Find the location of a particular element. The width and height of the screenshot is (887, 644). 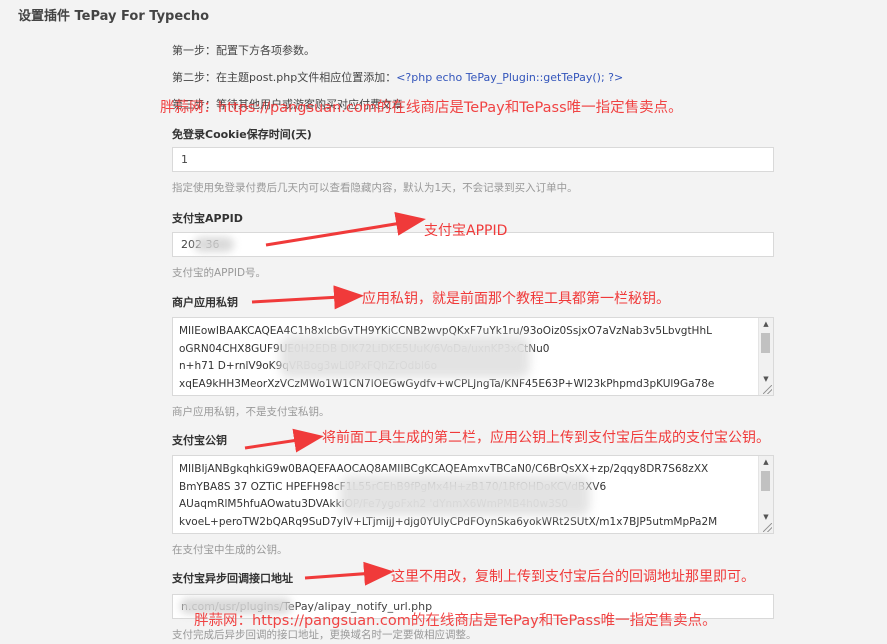

annotation-arrows is located at coordinates (335, 399).